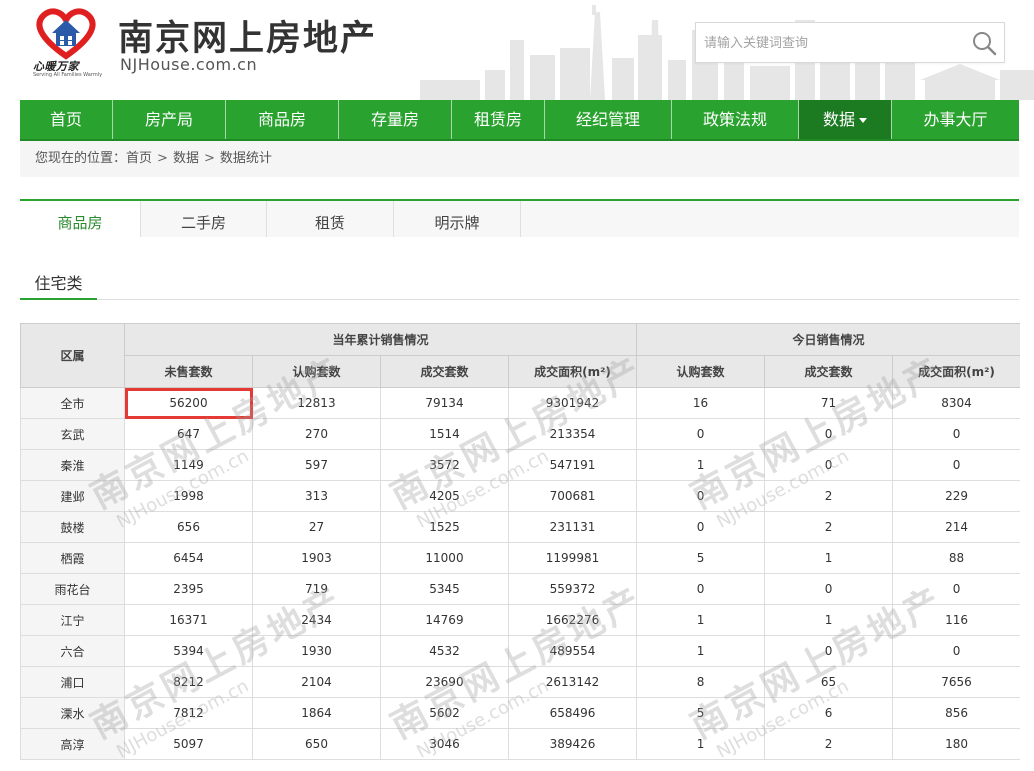  I want to click on tab-second-hand: 二手房, so click(204, 219).